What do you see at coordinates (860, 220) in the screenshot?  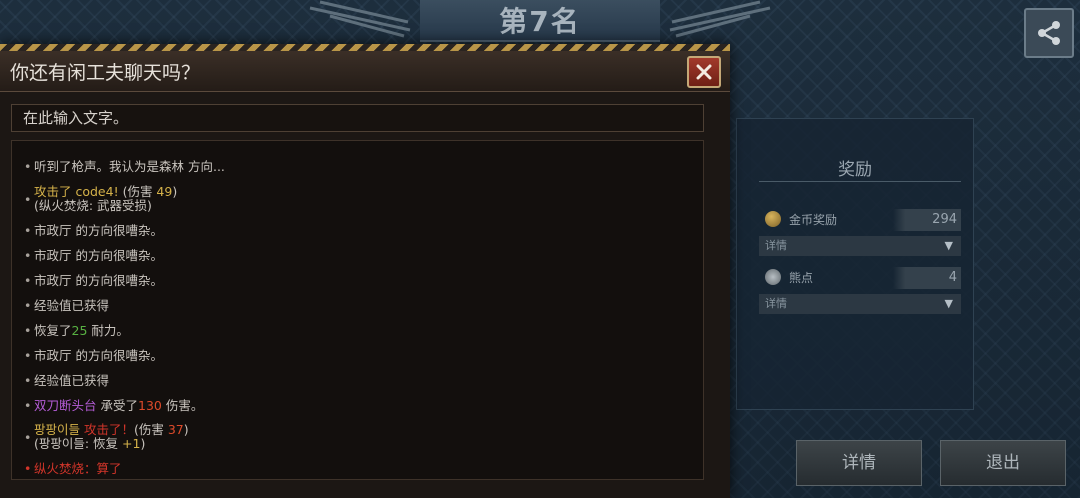 I see `gold-reward-row: 金币奖励 294` at bounding box center [860, 220].